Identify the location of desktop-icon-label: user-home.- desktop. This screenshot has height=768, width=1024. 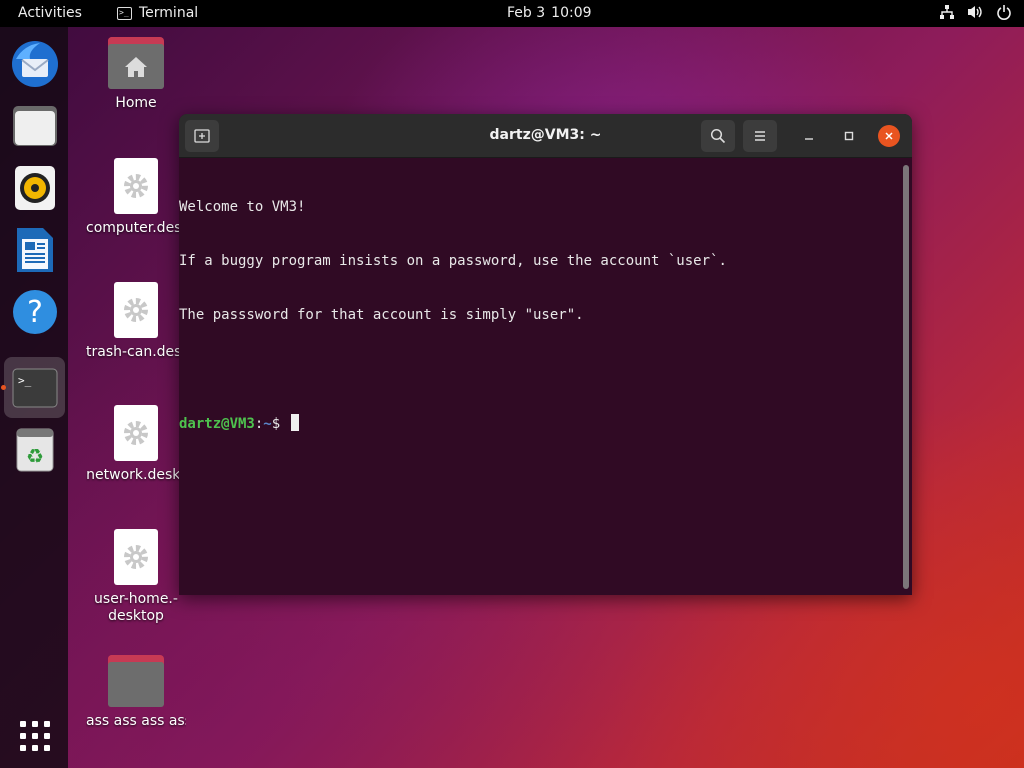
(136, 608).